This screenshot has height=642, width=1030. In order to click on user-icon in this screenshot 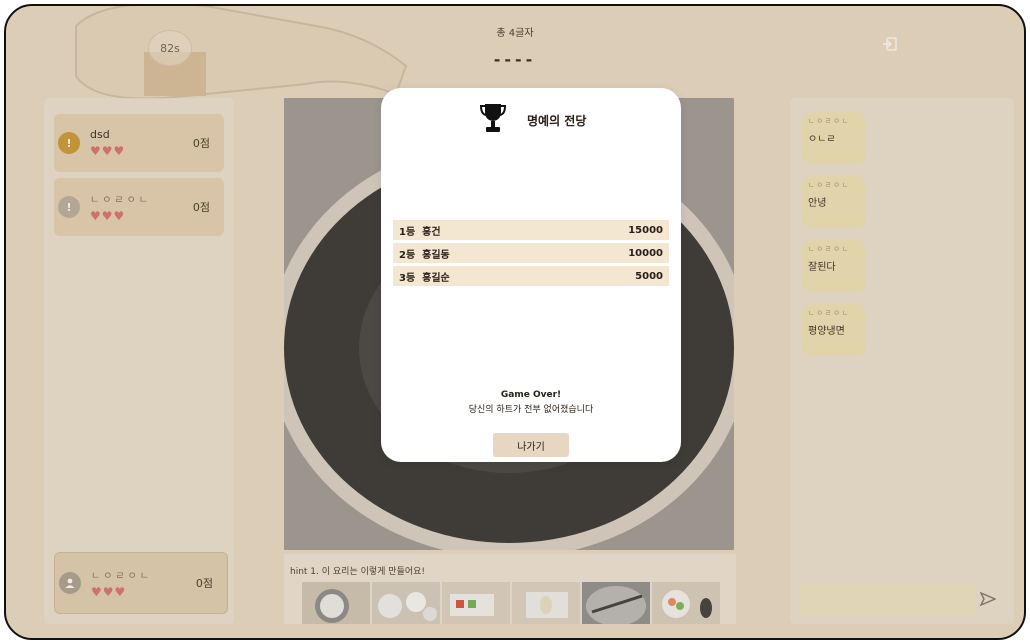, I will do `click(70, 583)`.